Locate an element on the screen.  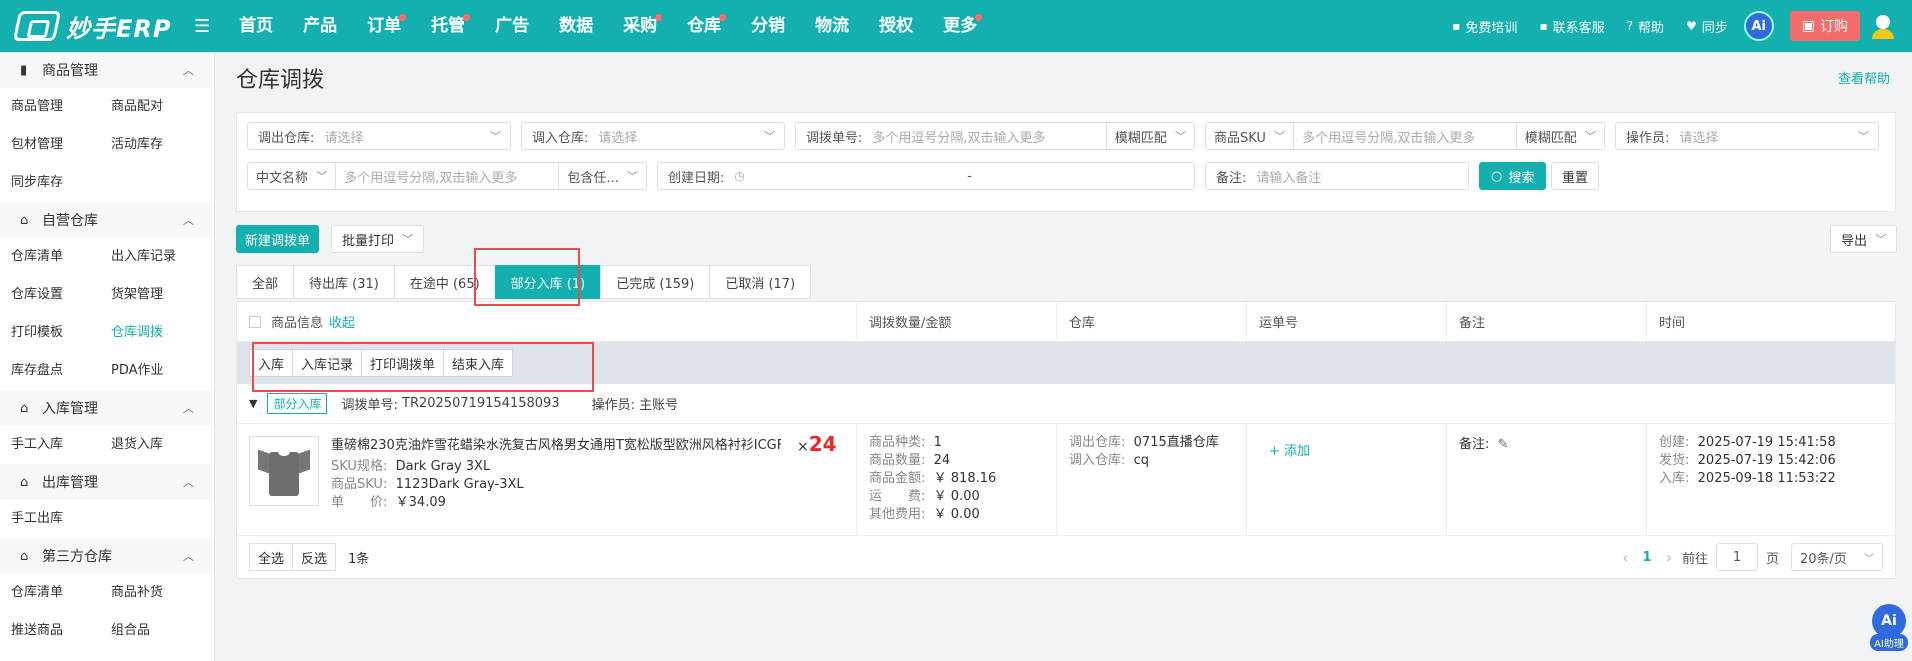
nav-home: 首页 is located at coordinates (256, 26).